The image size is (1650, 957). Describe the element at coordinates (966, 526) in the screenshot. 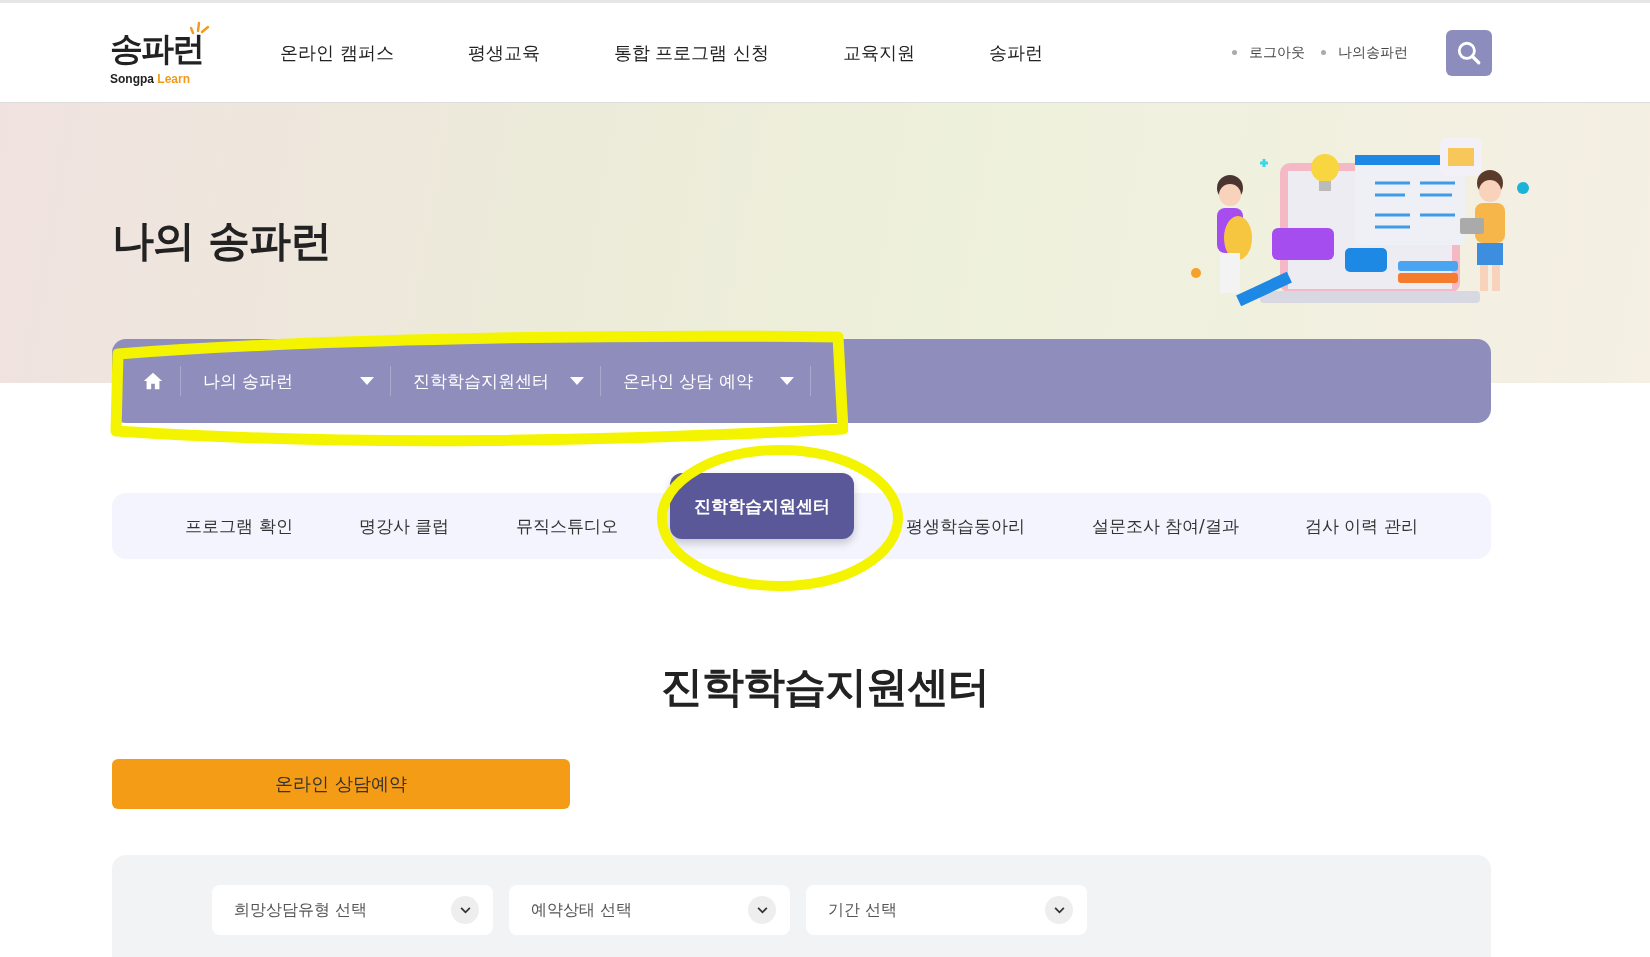

I see `tab: 평생학습동아리` at that location.